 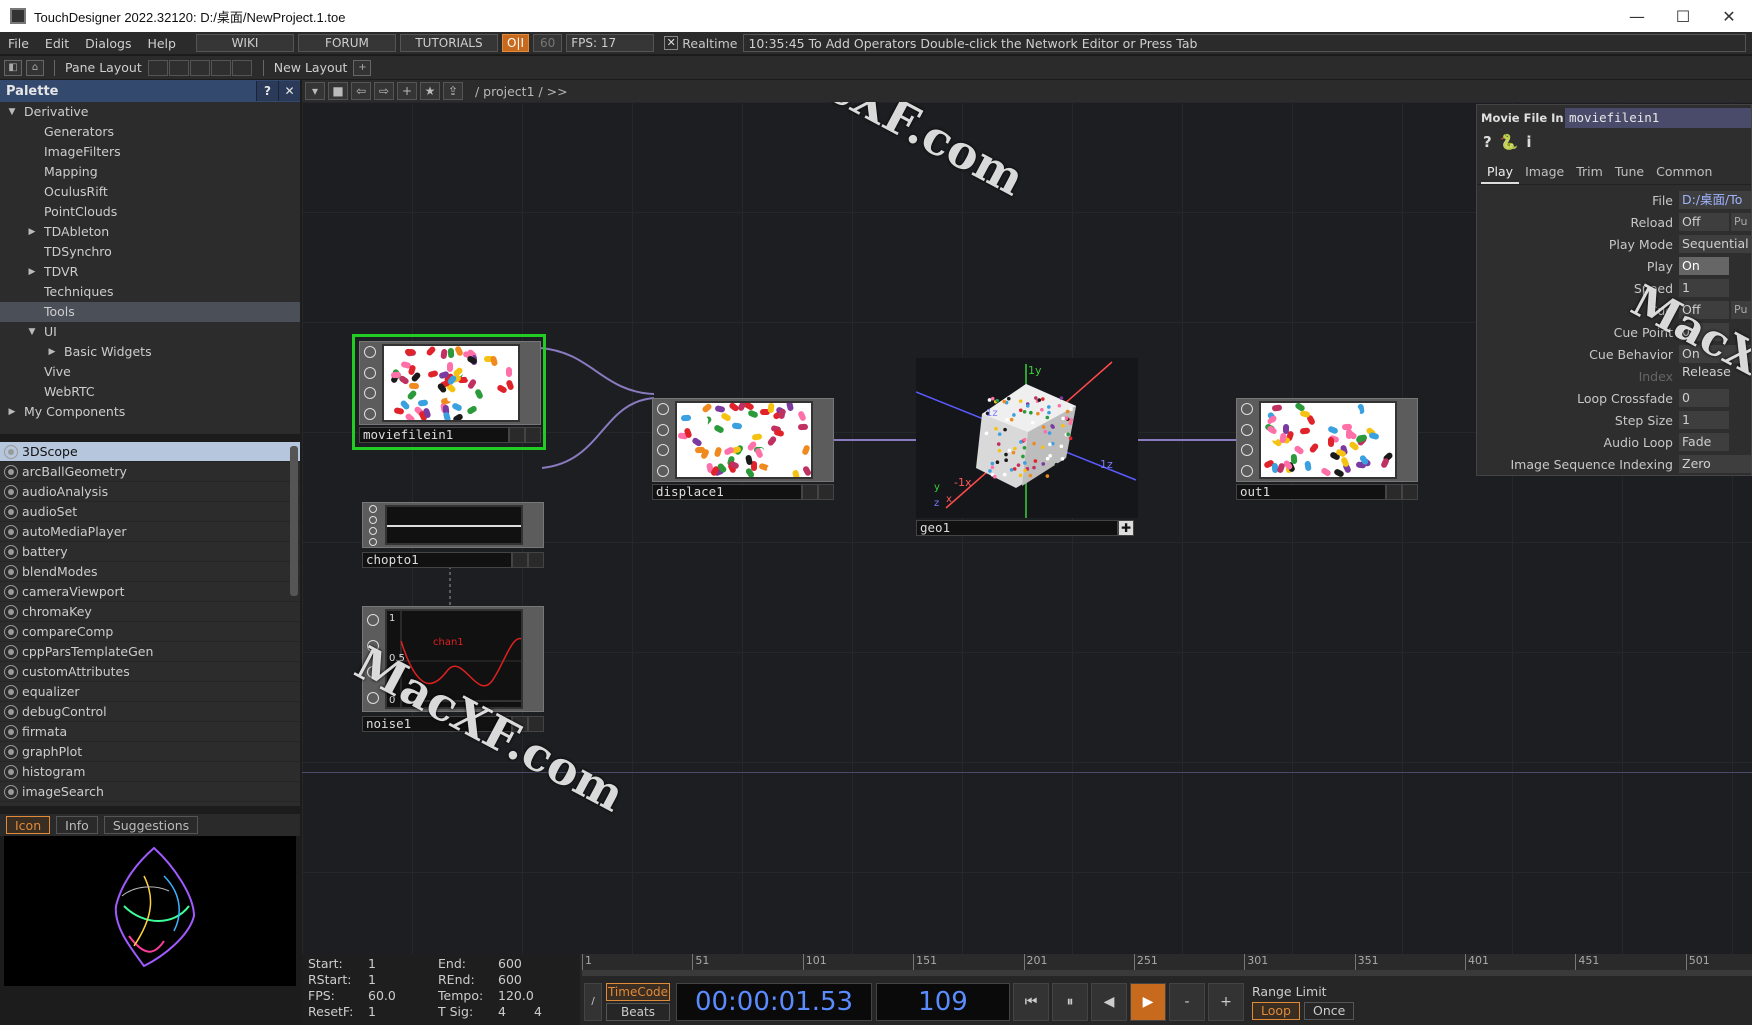 I want to click on tab-trim: Trim, so click(x=1589, y=172).